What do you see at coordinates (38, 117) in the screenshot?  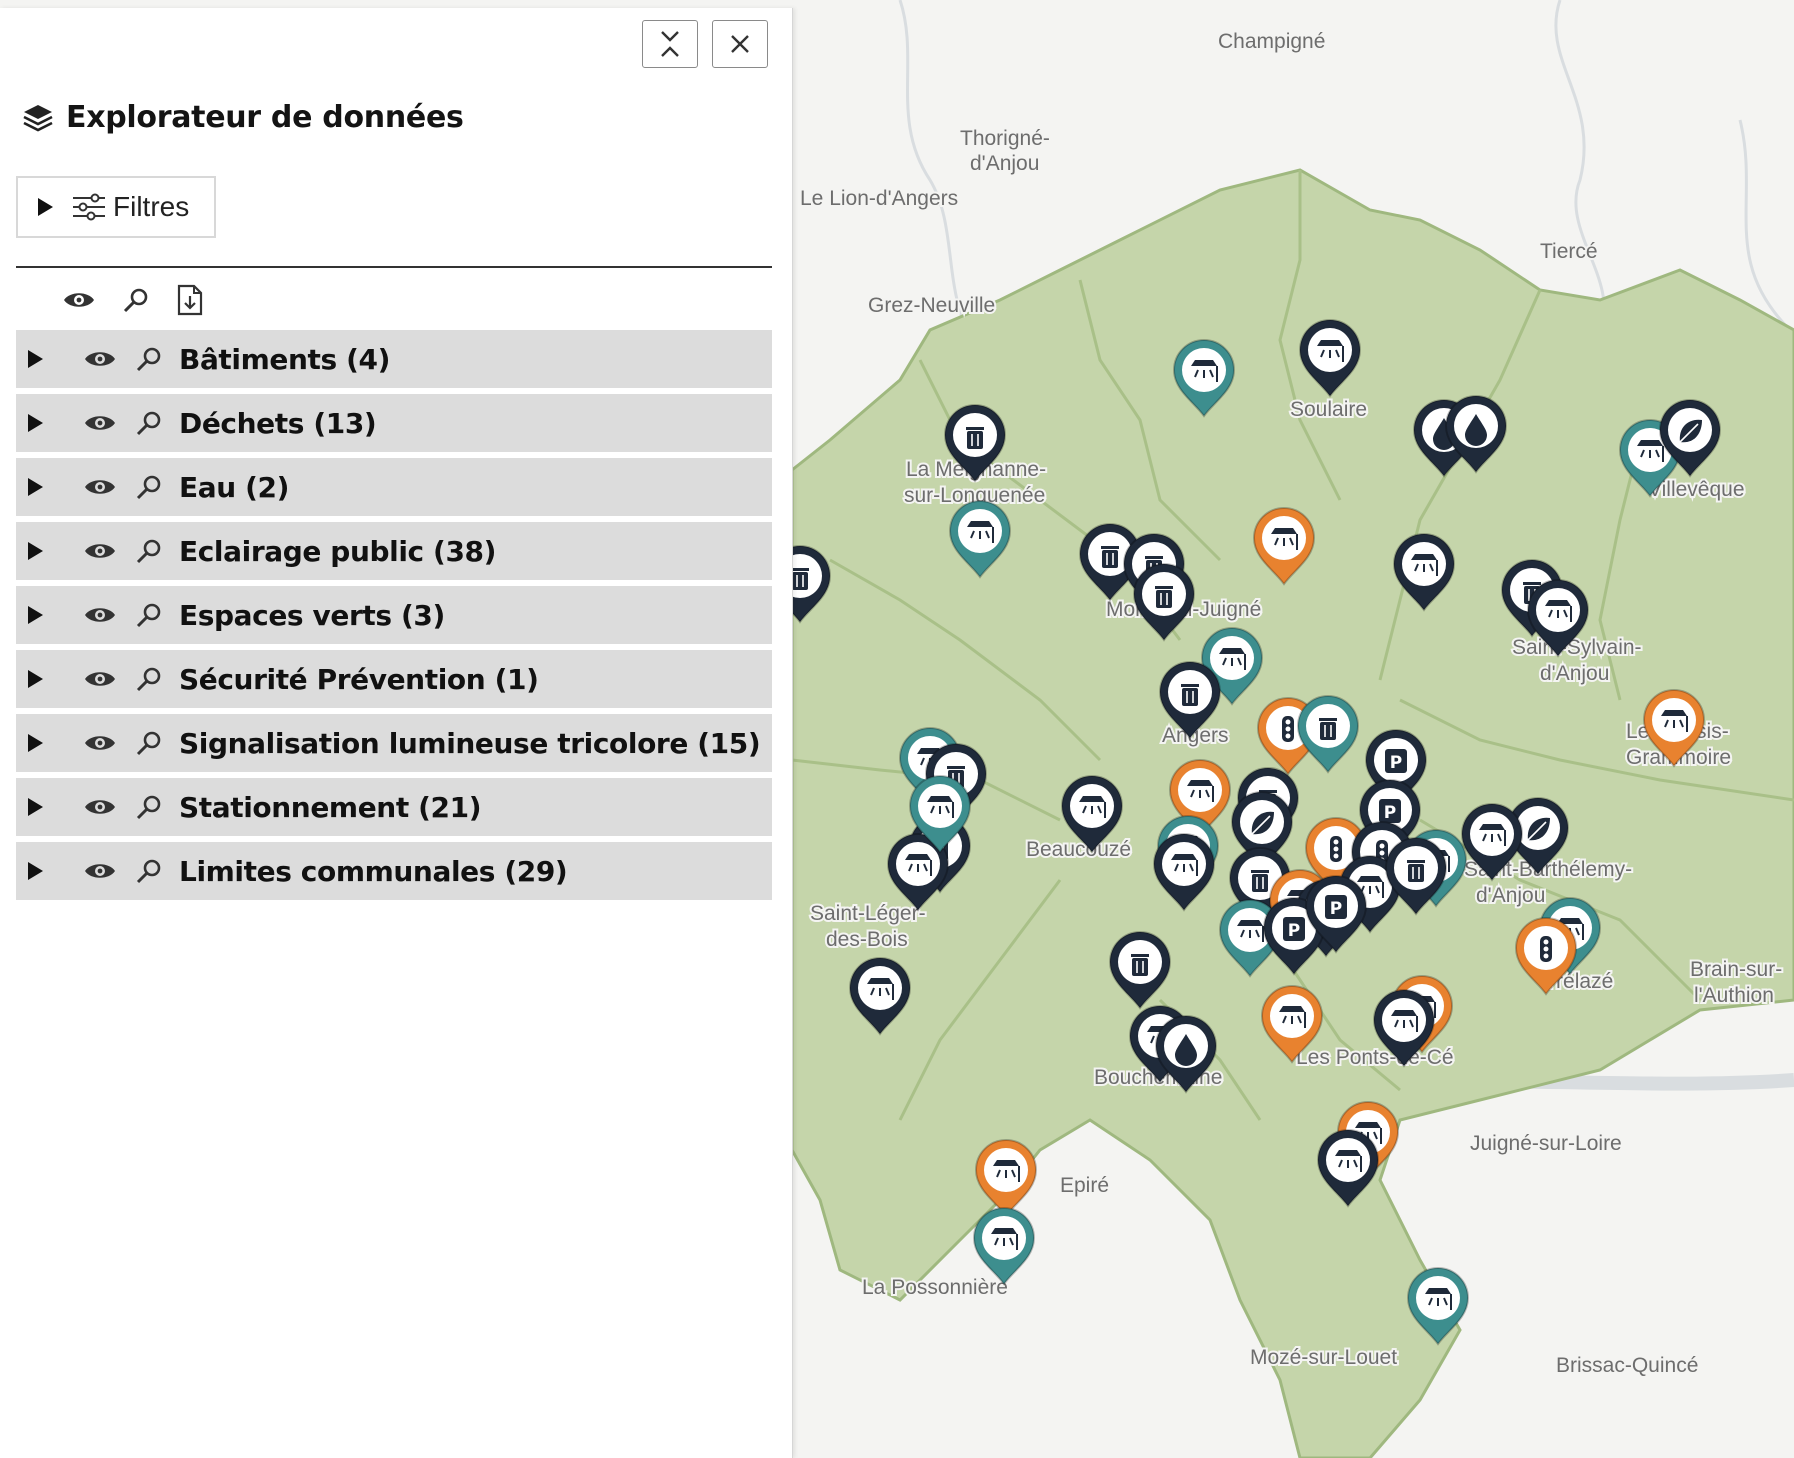 I see `layers-icon` at bounding box center [38, 117].